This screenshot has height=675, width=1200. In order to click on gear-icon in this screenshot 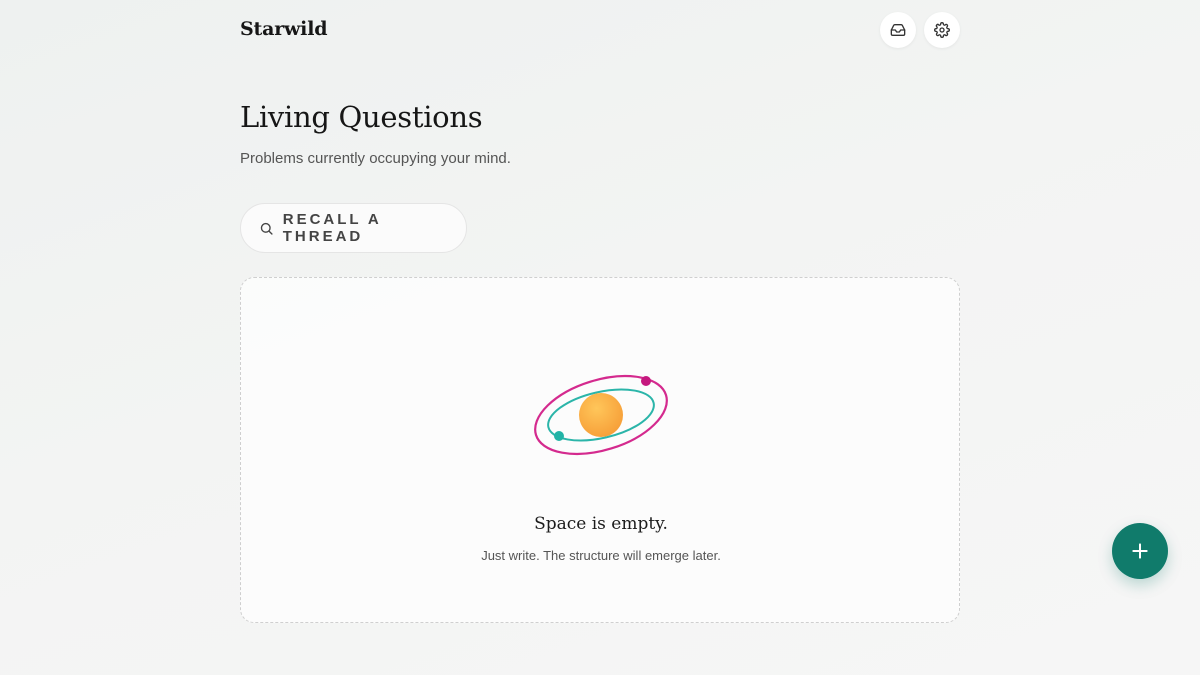, I will do `click(942, 30)`.